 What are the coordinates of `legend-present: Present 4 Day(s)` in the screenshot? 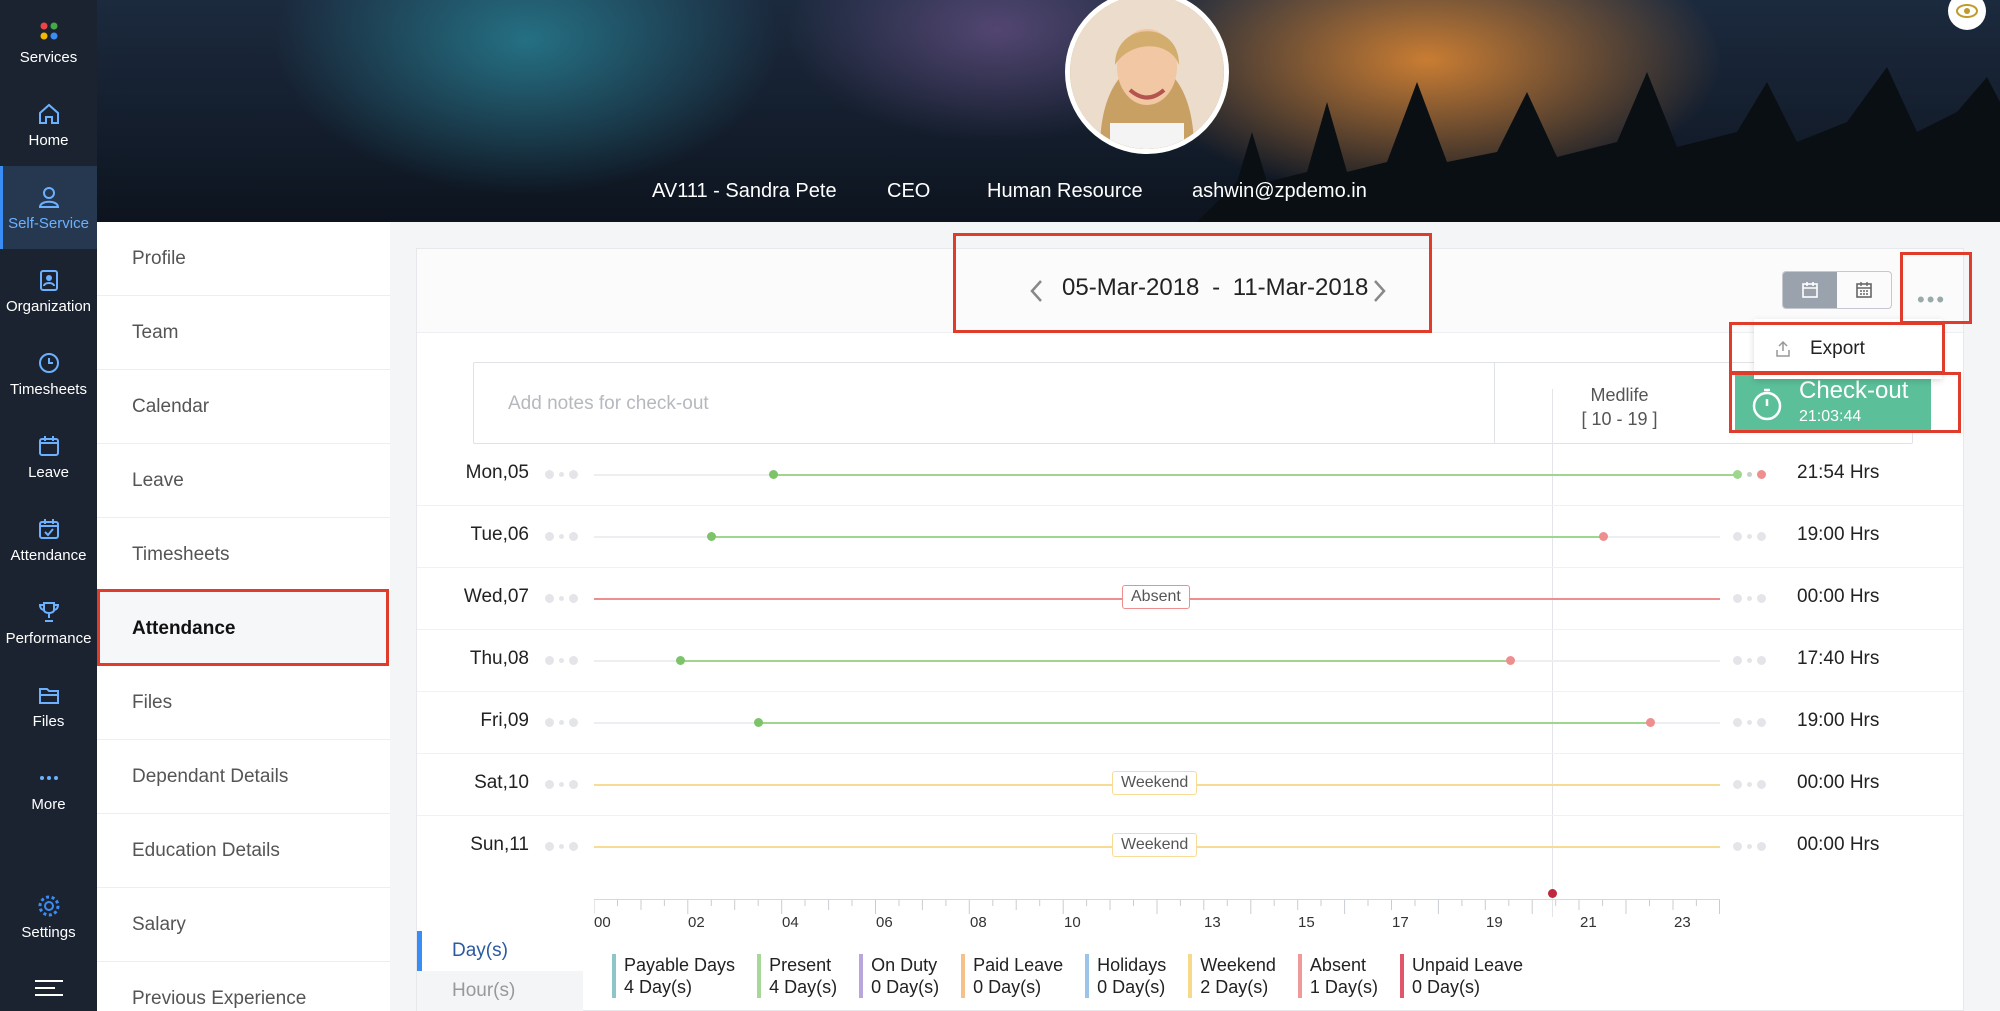 It's located at (797, 976).